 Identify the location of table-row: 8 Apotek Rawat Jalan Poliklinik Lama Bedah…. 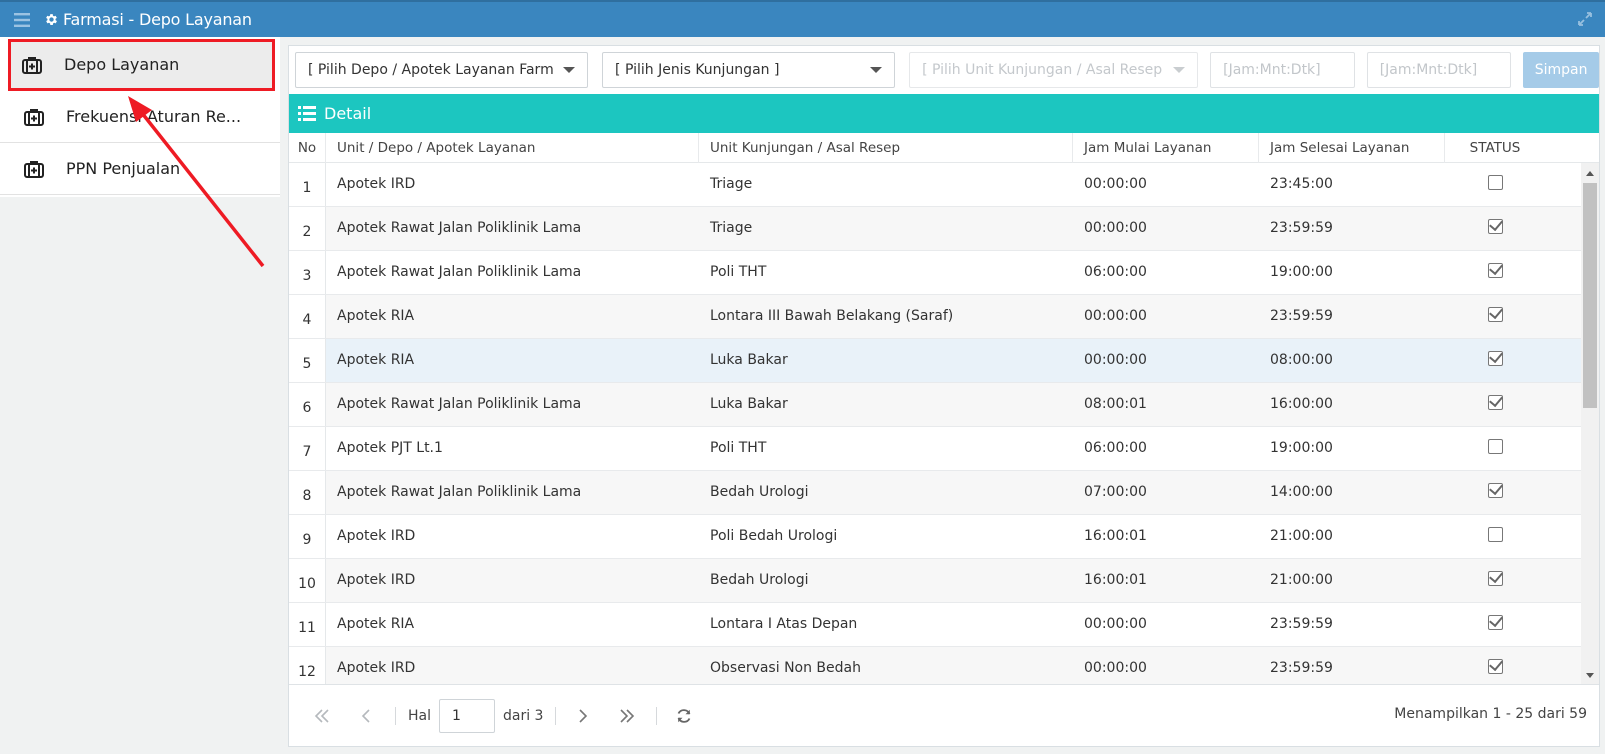
(935, 493).